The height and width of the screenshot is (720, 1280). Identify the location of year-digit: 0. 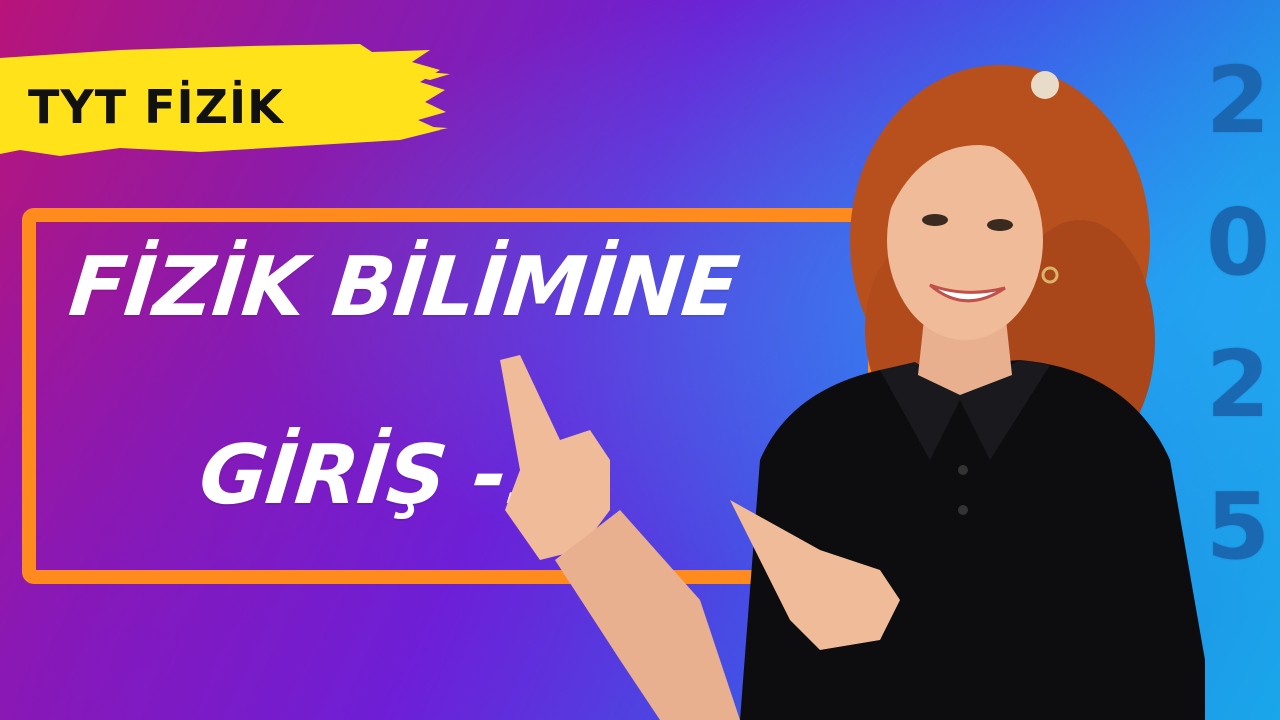
(1237, 242).